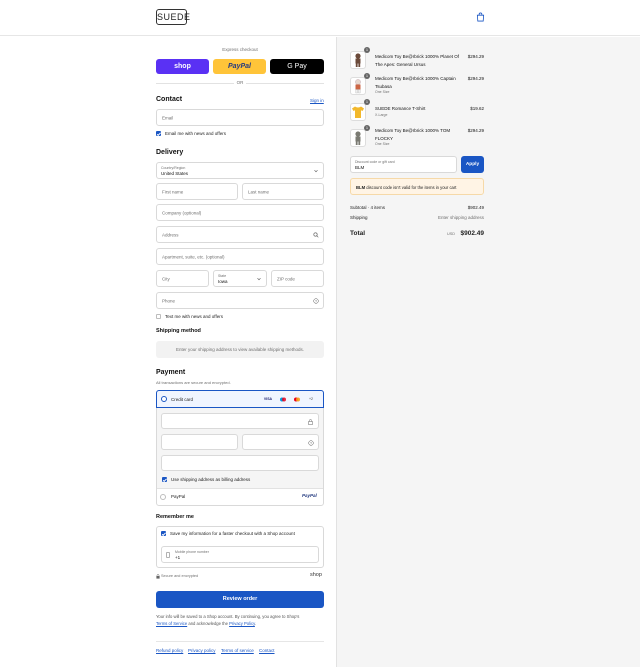 The width and height of the screenshot is (640, 667). I want to click on paypal-express-button: PayPal, so click(239, 66).